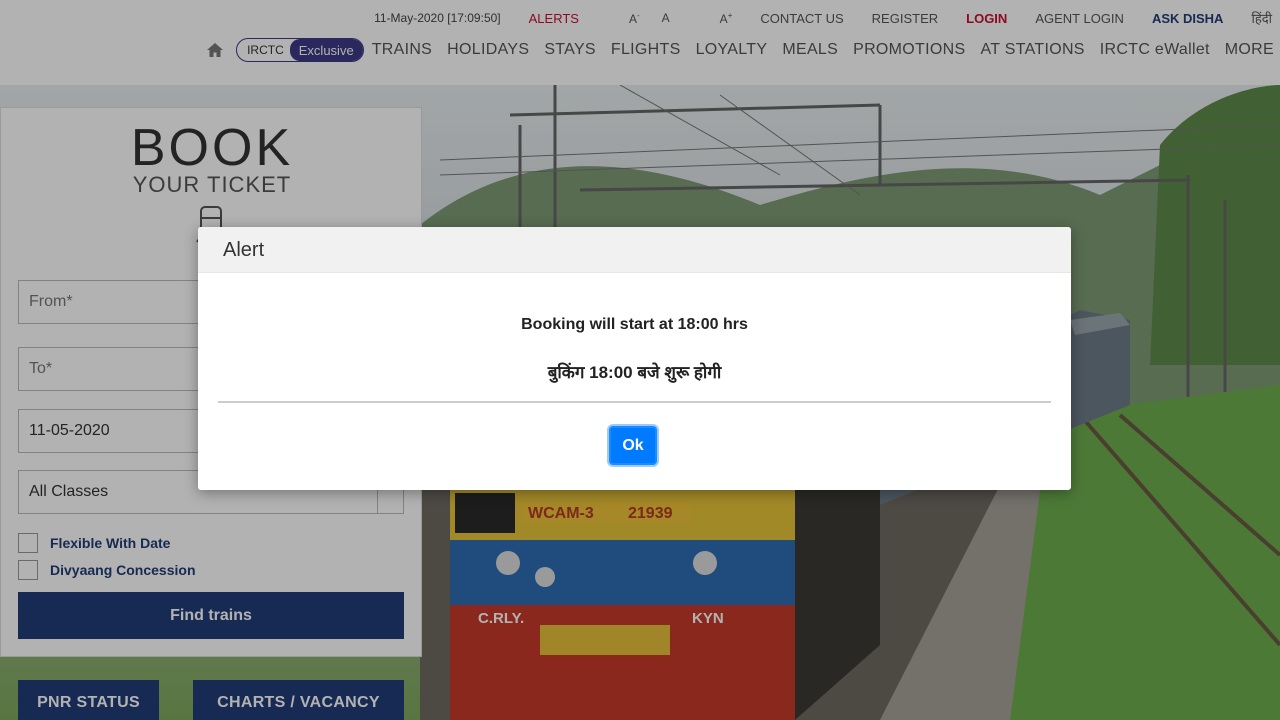  Describe the element at coordinates (633, 445) in the screenshot. I see `ok-button: Ok` at that location.